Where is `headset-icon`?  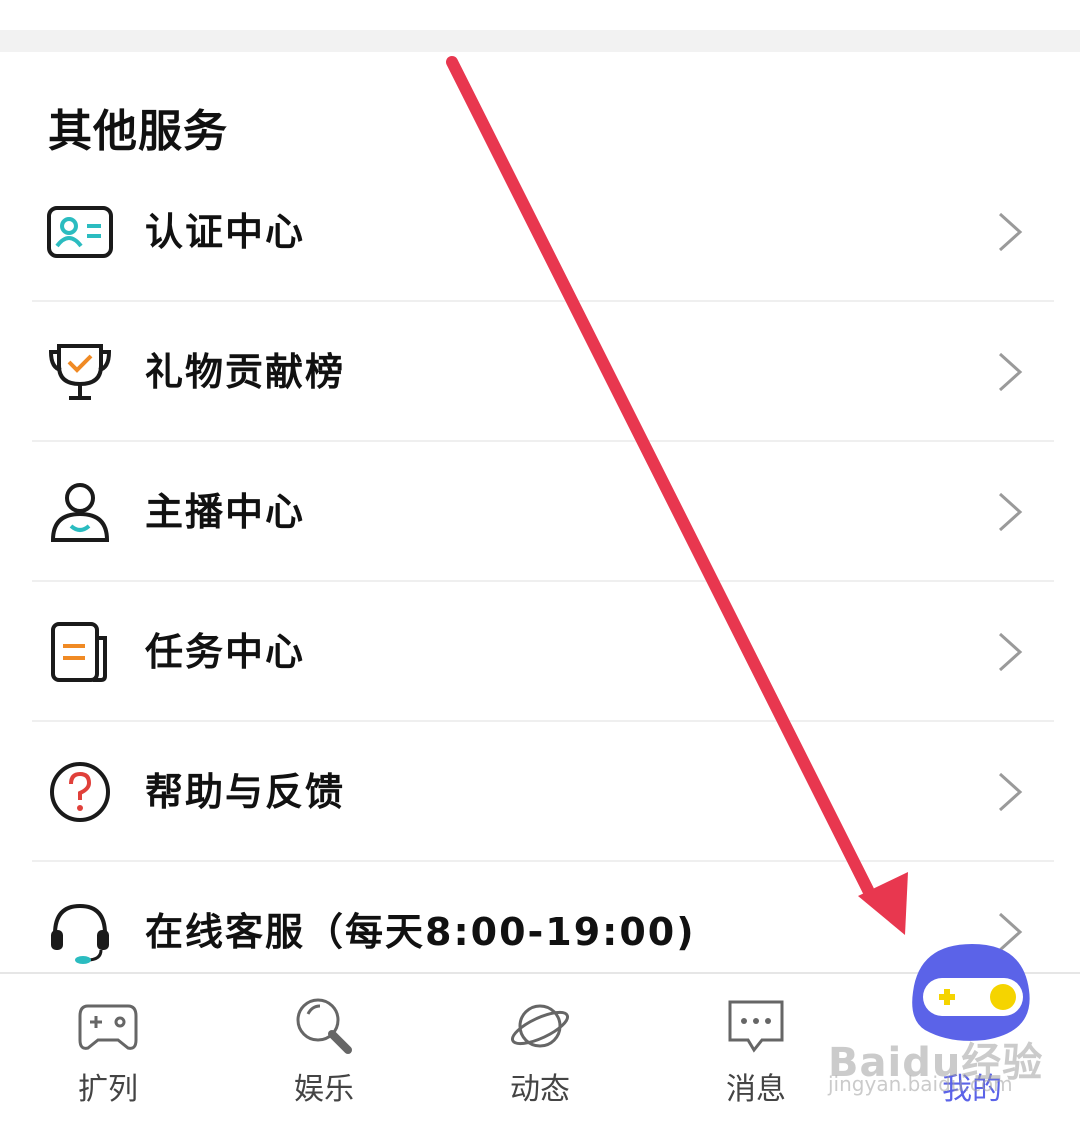
headset-icon is located at coordinates (80, 932).